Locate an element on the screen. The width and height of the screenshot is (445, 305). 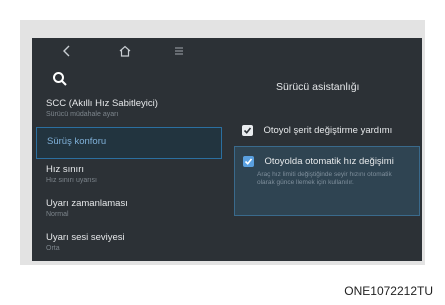
option-label: Otoyolda otomatik hız değişimi is located at coordinates (329, 162).